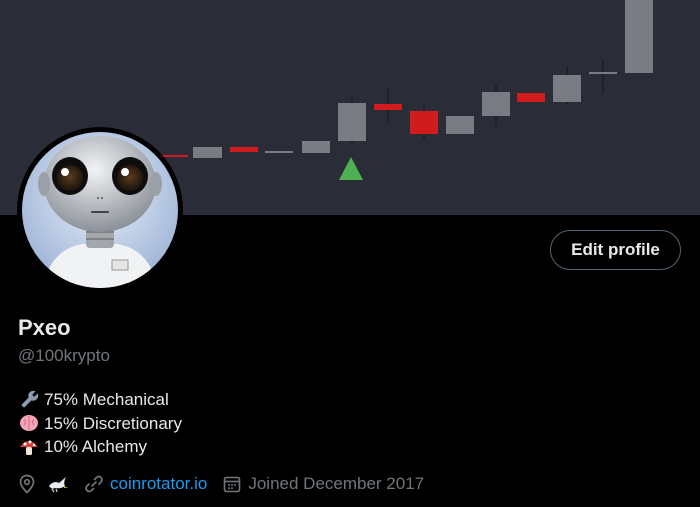  What do you see at coordinates (158, 484) in the screenshot?
I see `website-link: coinrotator.io` at bounding box center [158, 484].